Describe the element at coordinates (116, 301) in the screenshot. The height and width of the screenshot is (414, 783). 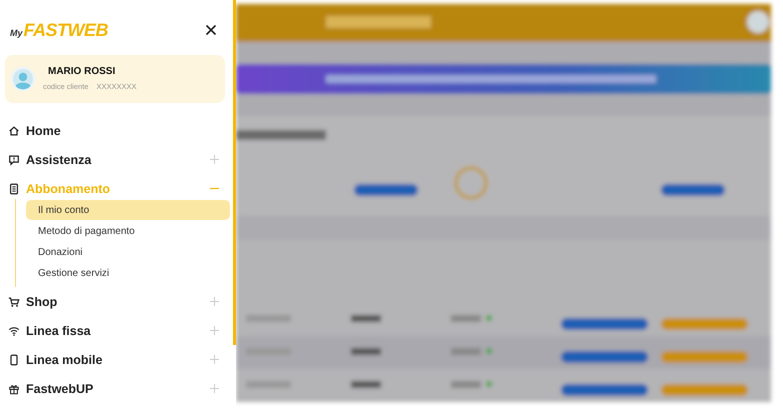
I see `menu-item: Shop` at that location.